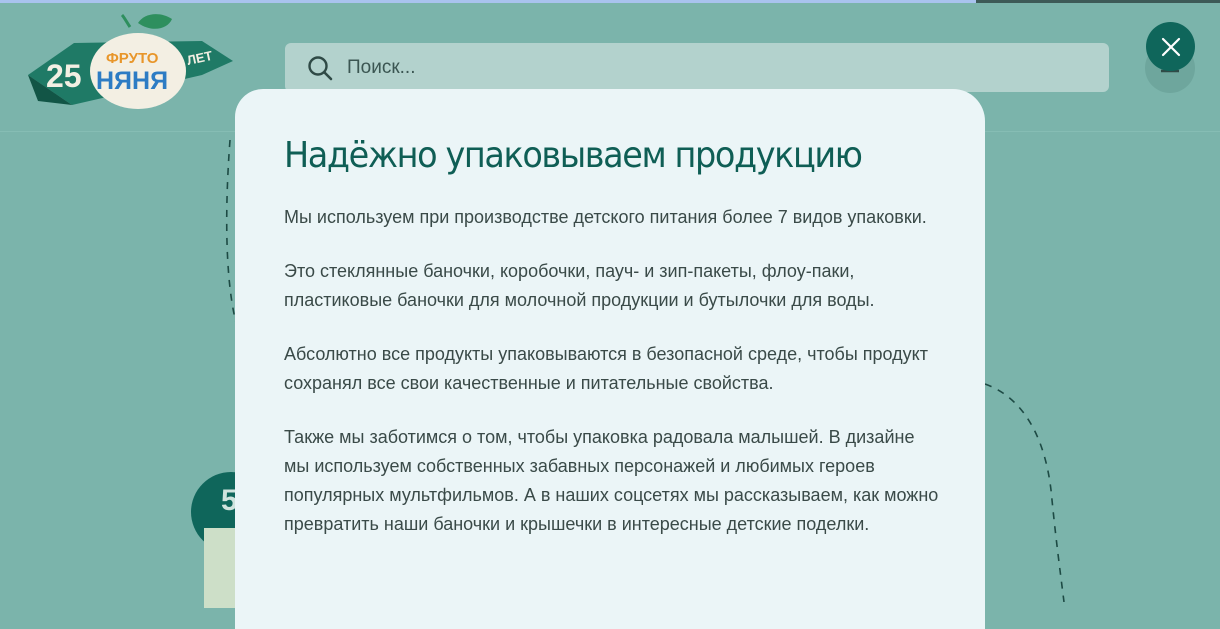  What do you see at coordinates (573, 155) in the screenshot?
I see `modal-title: Надёжно упаковываем продукцию` at bounding box center [573, 155].